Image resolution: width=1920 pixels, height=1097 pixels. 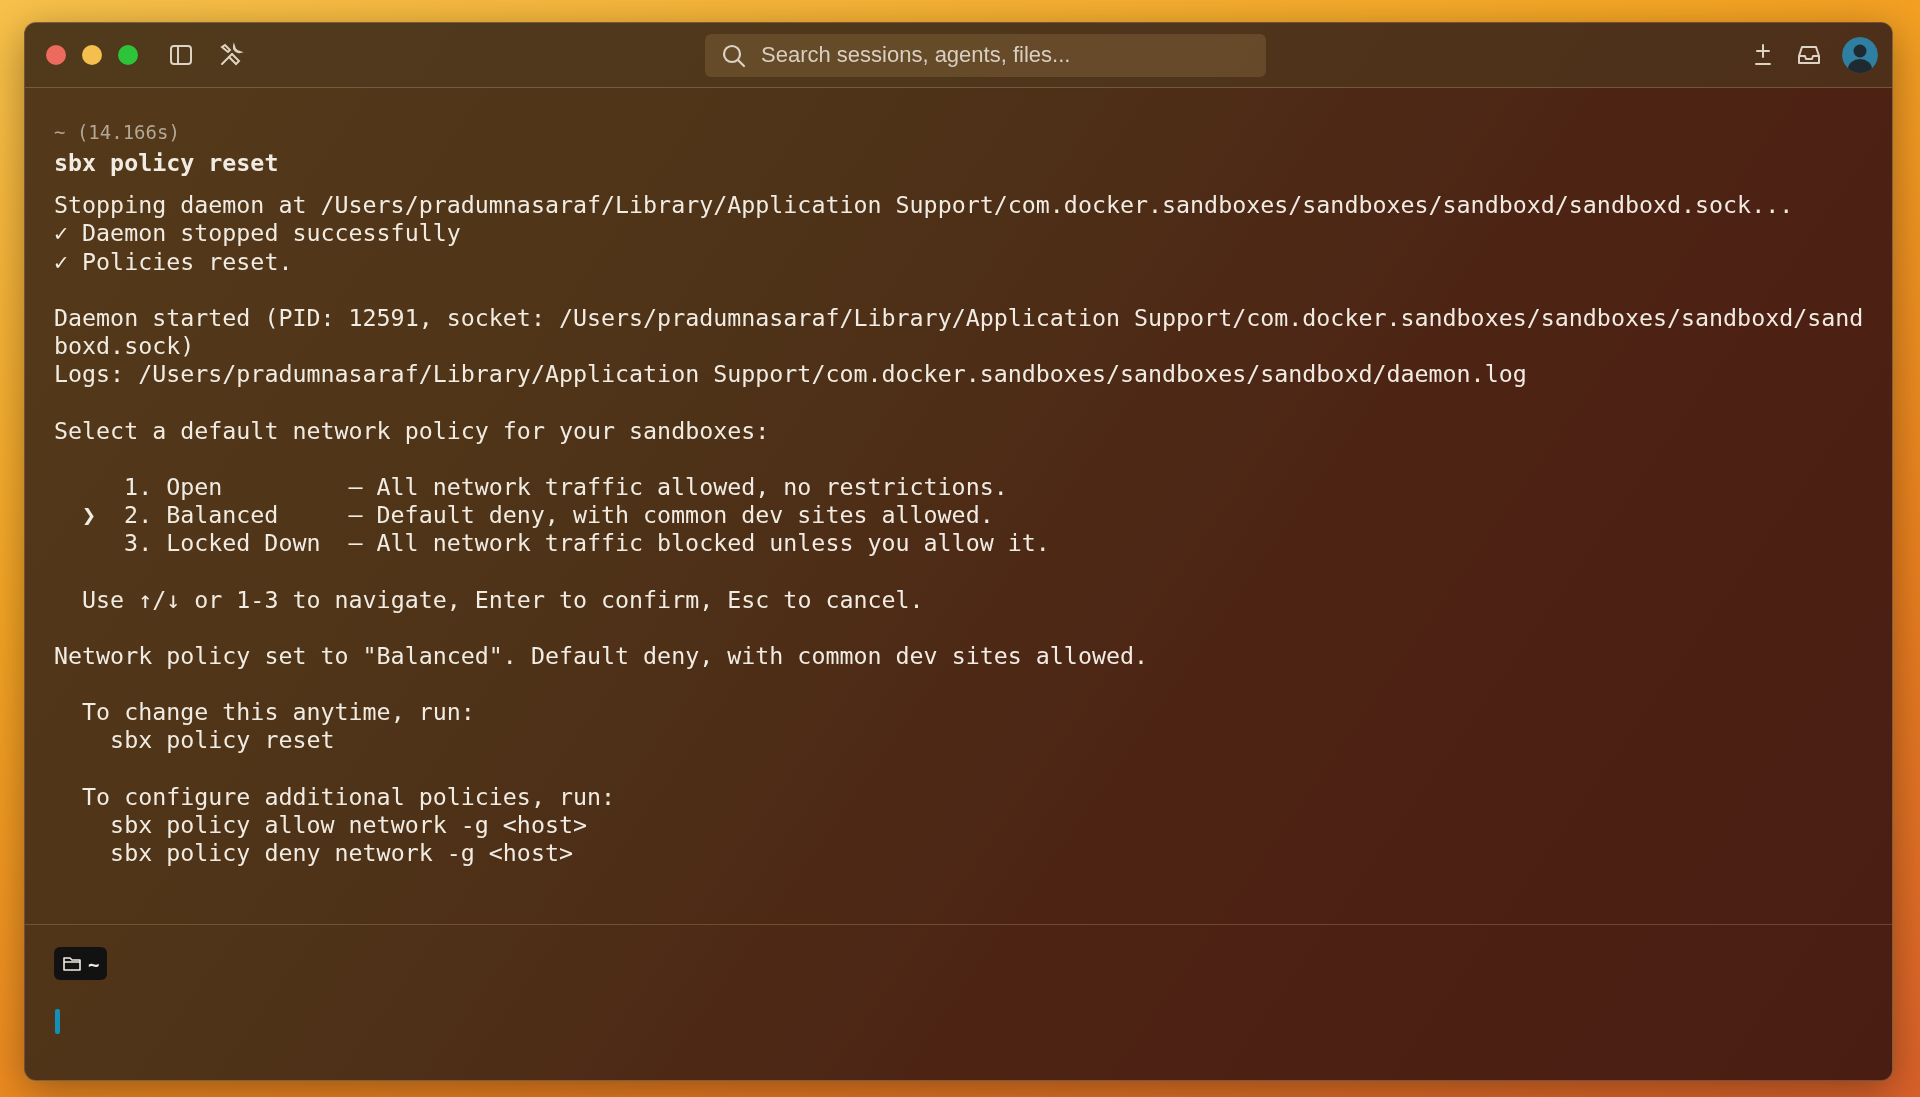 I want to click on search-icon, so click(x=734, y=55).